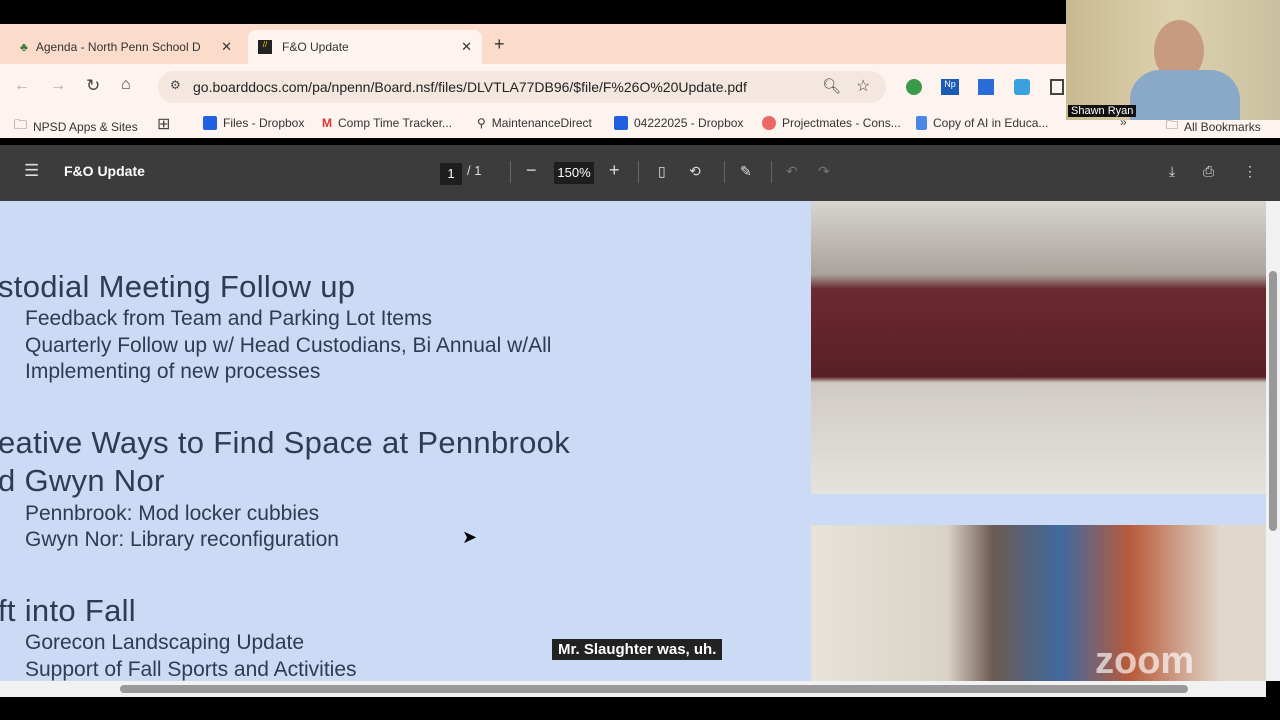 The image size is (1280, 720). I want to click on page-input: 1, so click(451, 174).